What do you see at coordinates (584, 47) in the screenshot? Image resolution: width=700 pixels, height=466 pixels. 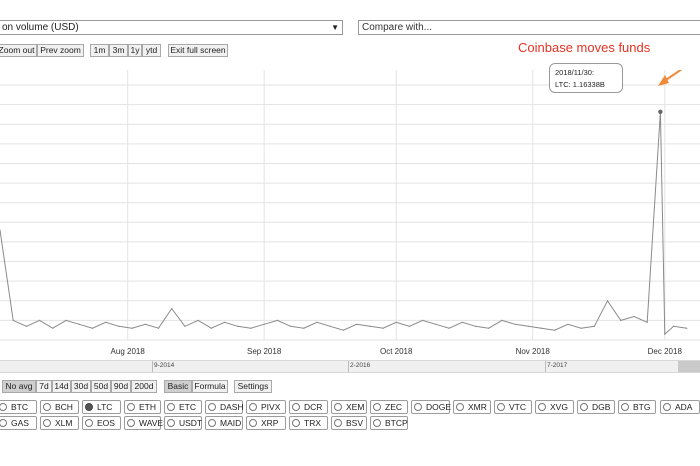 I see `annotation-text: Coinbase moves funds` at bounding box center [584, 47].